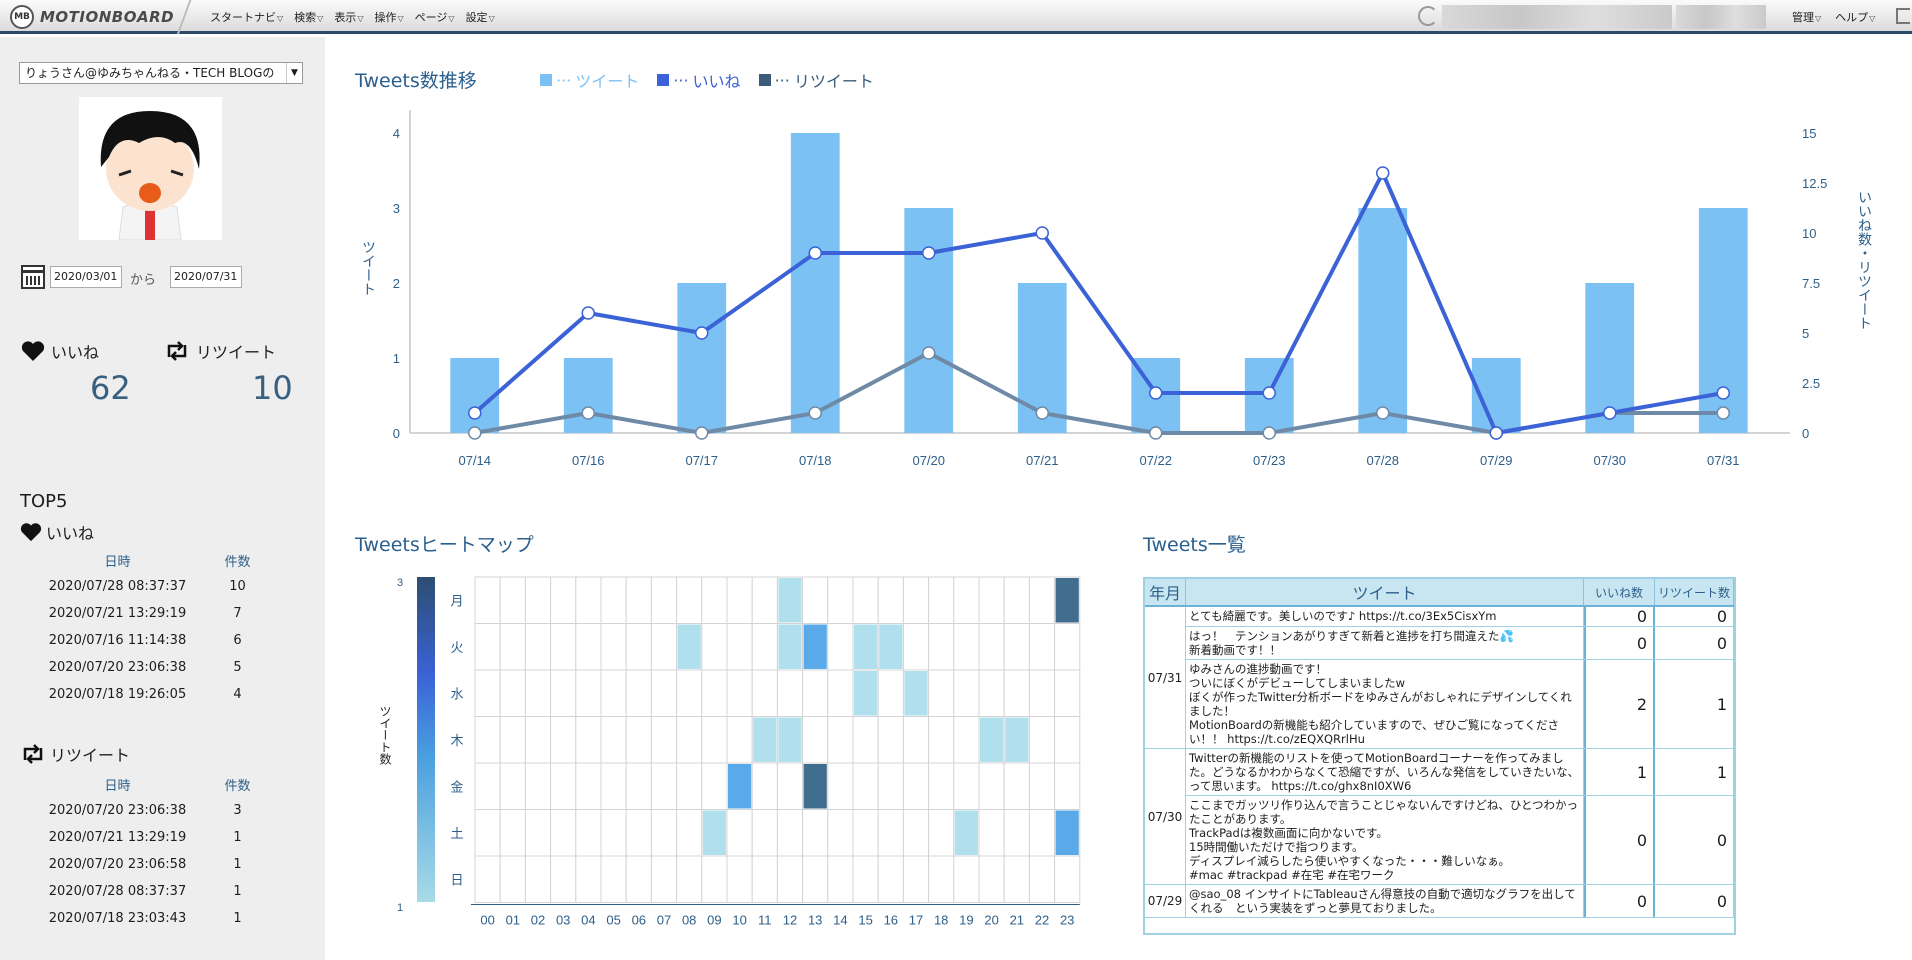 The image size is (1912, 960). Describe the element at coordinates (1428, 16) in the screenshot. I see `refresh-icon` at that location.